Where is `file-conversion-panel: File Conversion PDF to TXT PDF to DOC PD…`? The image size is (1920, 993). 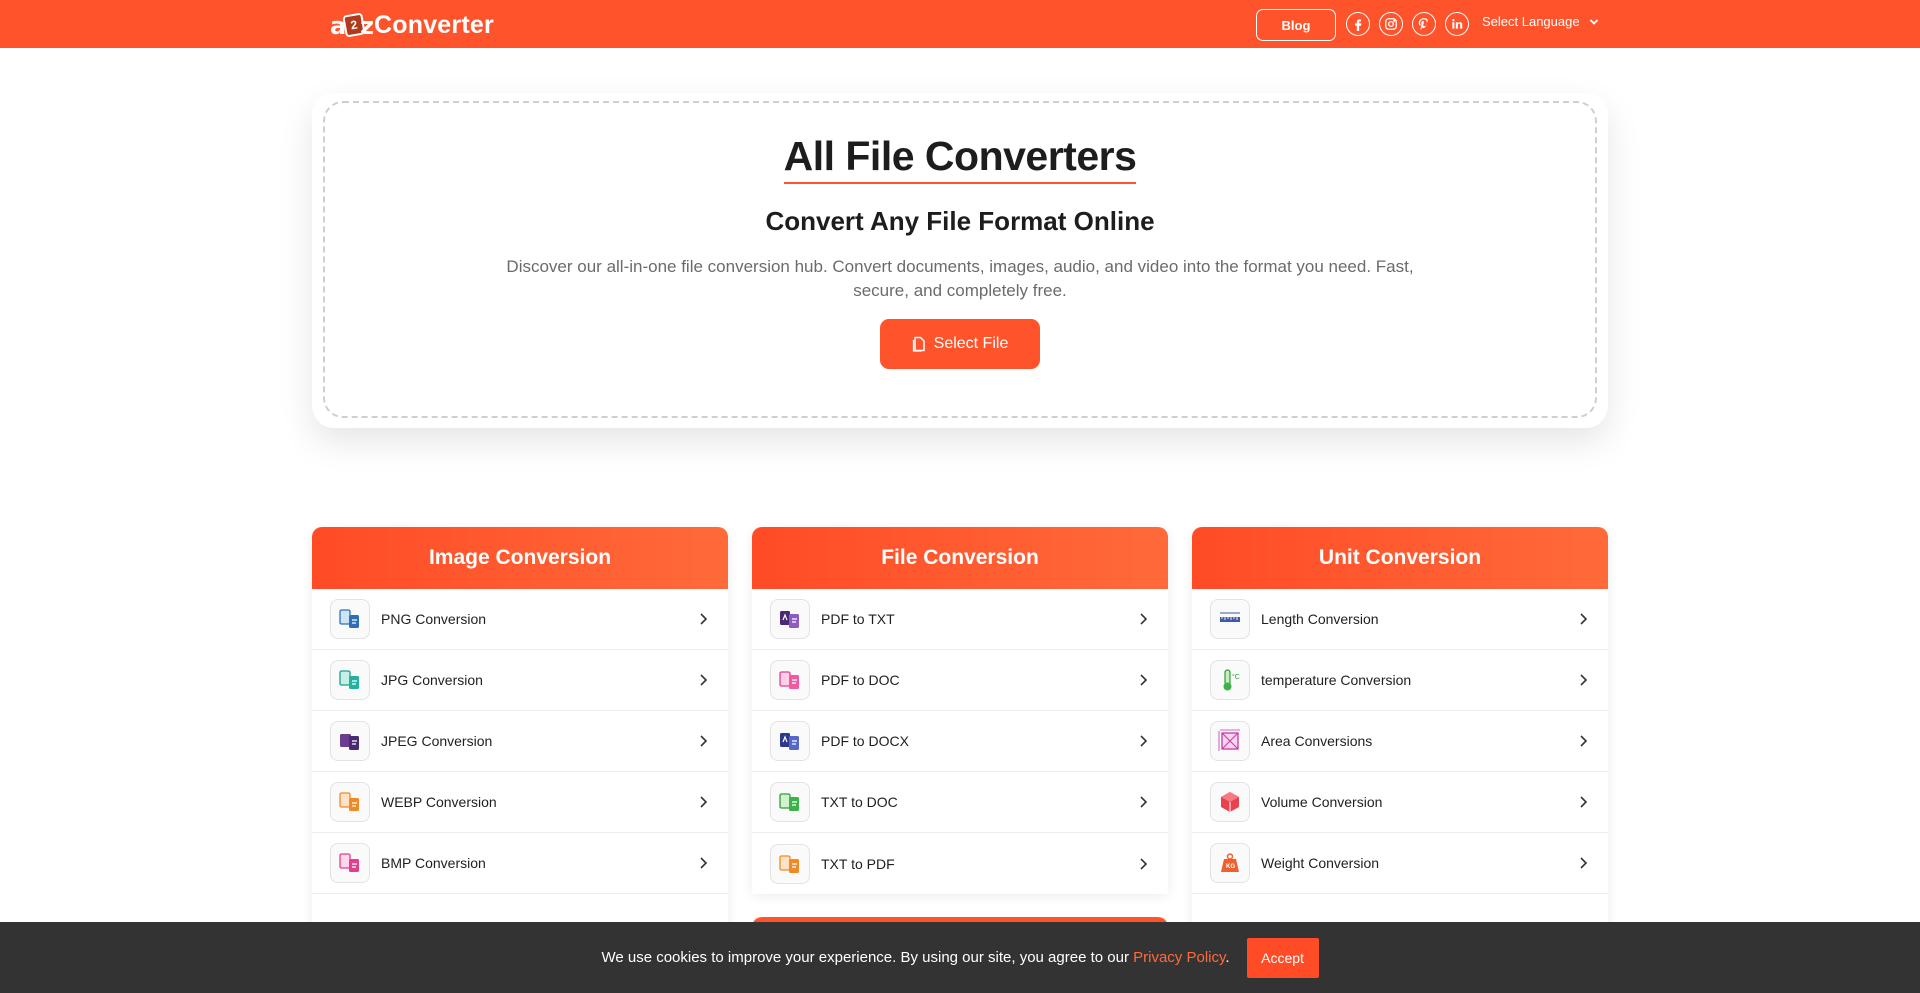 file-conversion-panel: File Conversion PDF to TXT PDF to DOC PD… is located at coordinates (960, 710).